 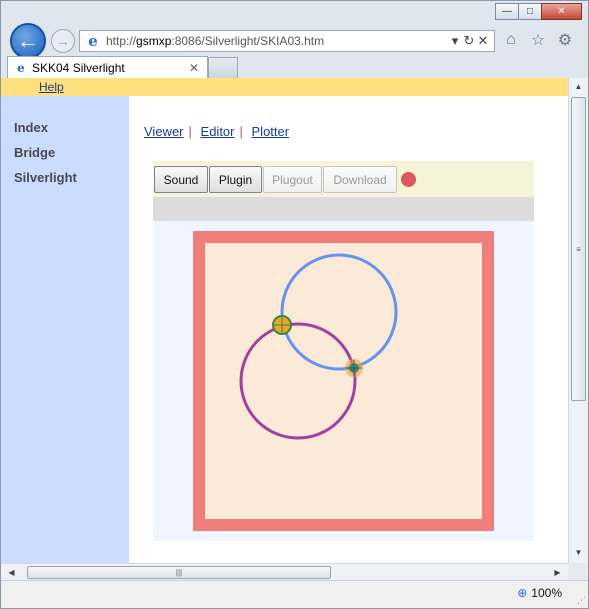 I want to click on tab-bar: e SKK04 Silverlight ✕, so click(x=294, y=67).